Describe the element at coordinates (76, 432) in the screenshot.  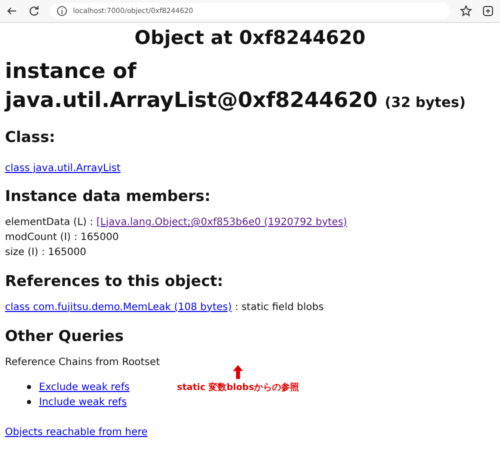
I see `reachable-link: Objects reachable from here` at that location.